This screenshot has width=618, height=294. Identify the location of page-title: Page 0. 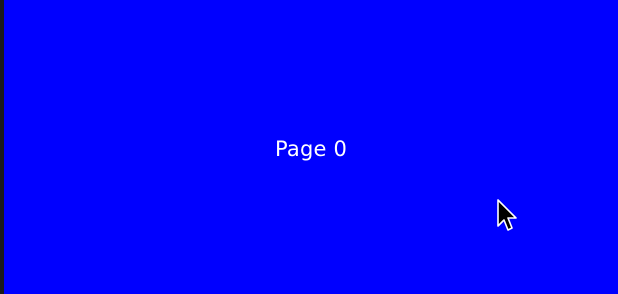
(311, 149).